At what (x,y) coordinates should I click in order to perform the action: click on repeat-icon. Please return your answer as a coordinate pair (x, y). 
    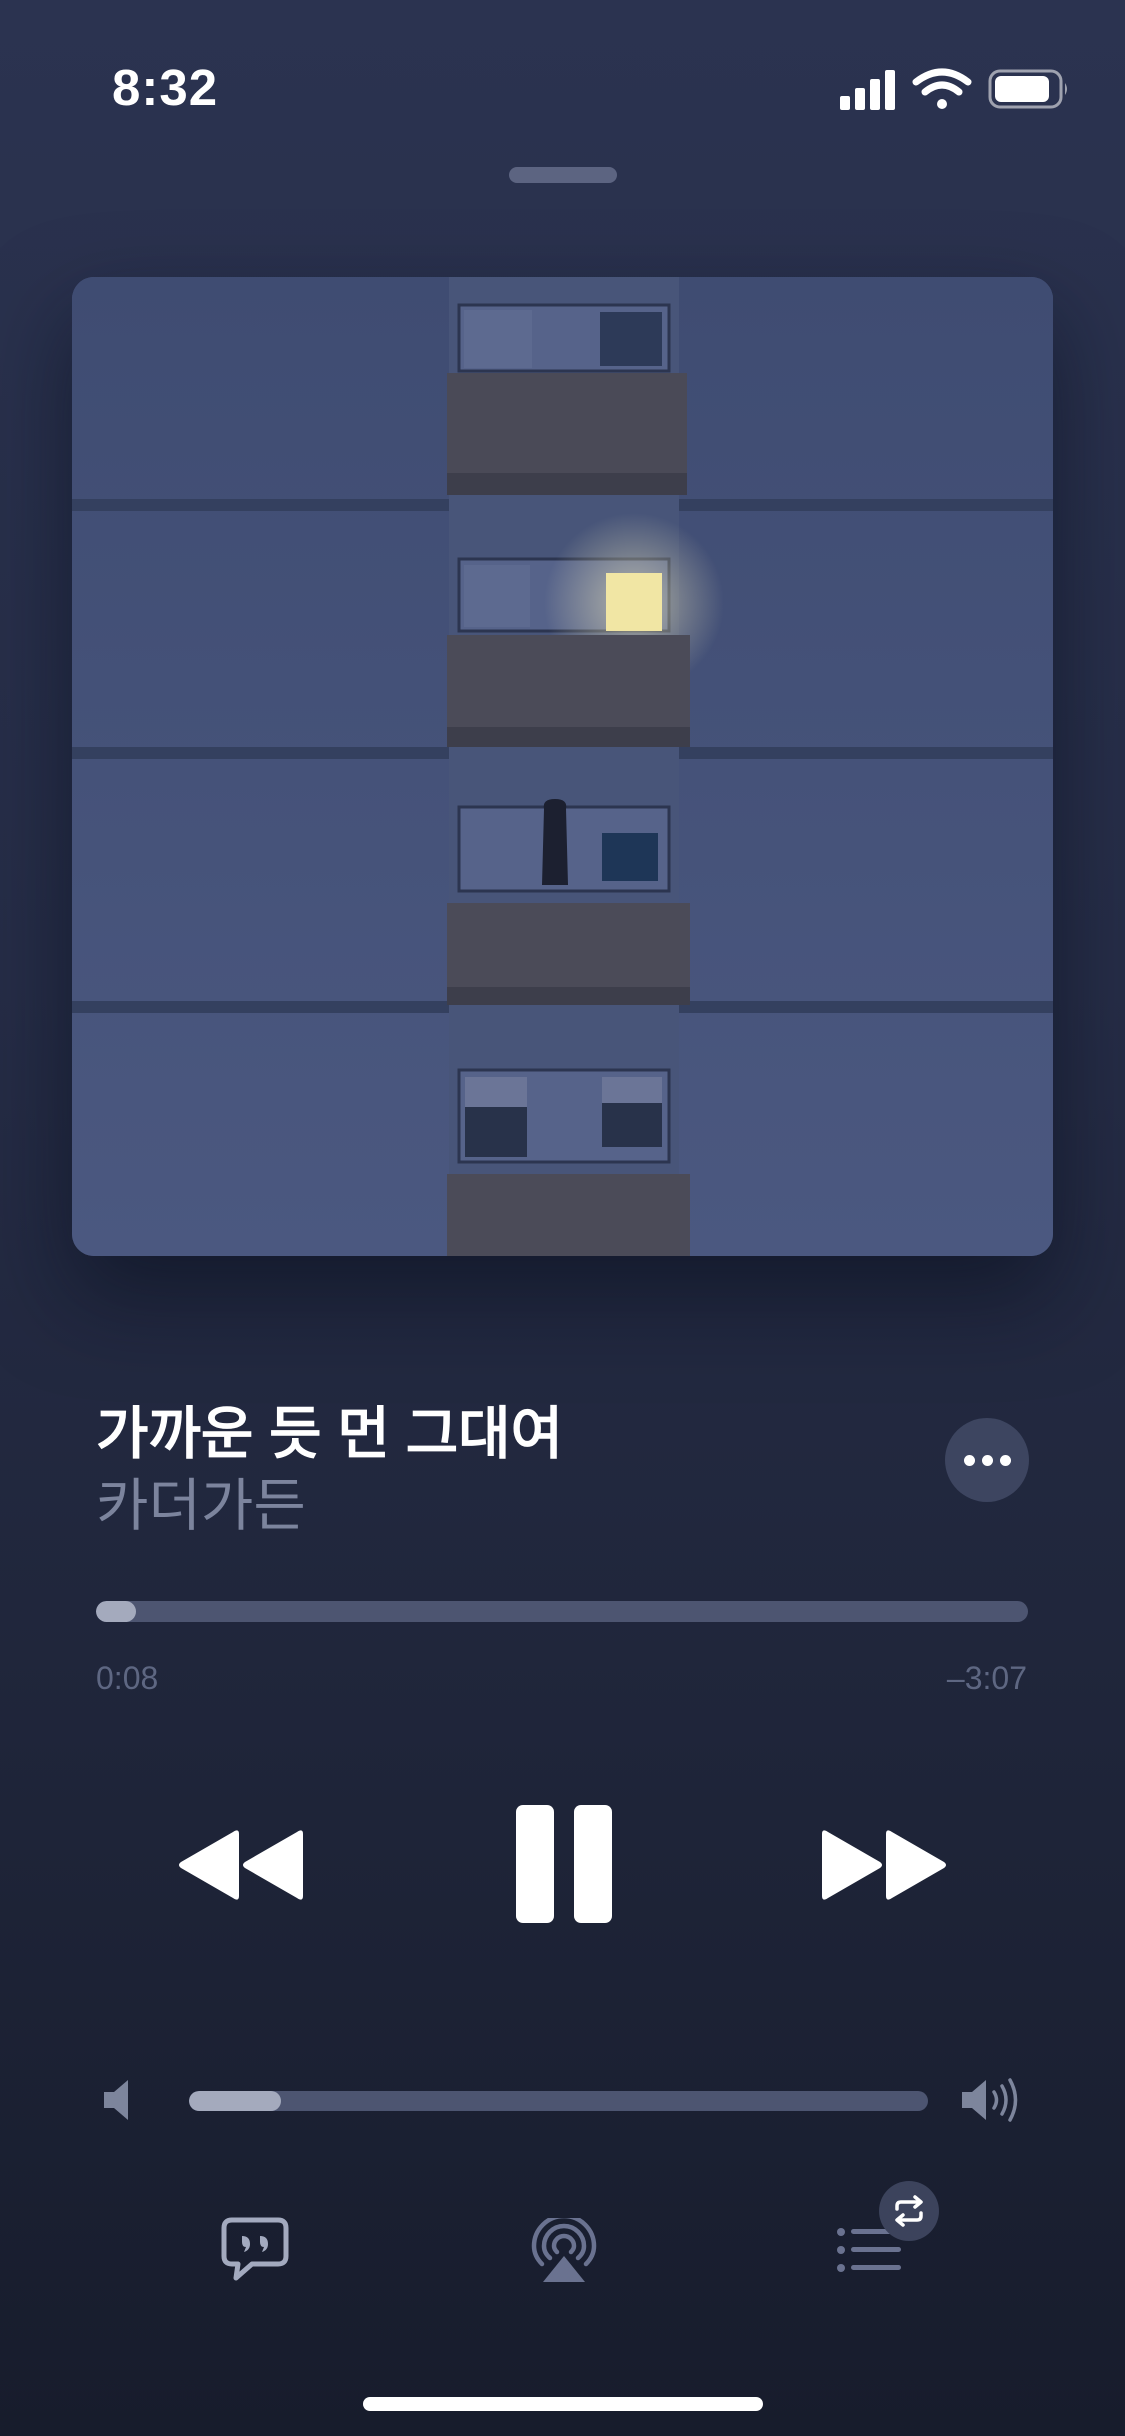
    Looking at the image, I should click on (909, 2211).